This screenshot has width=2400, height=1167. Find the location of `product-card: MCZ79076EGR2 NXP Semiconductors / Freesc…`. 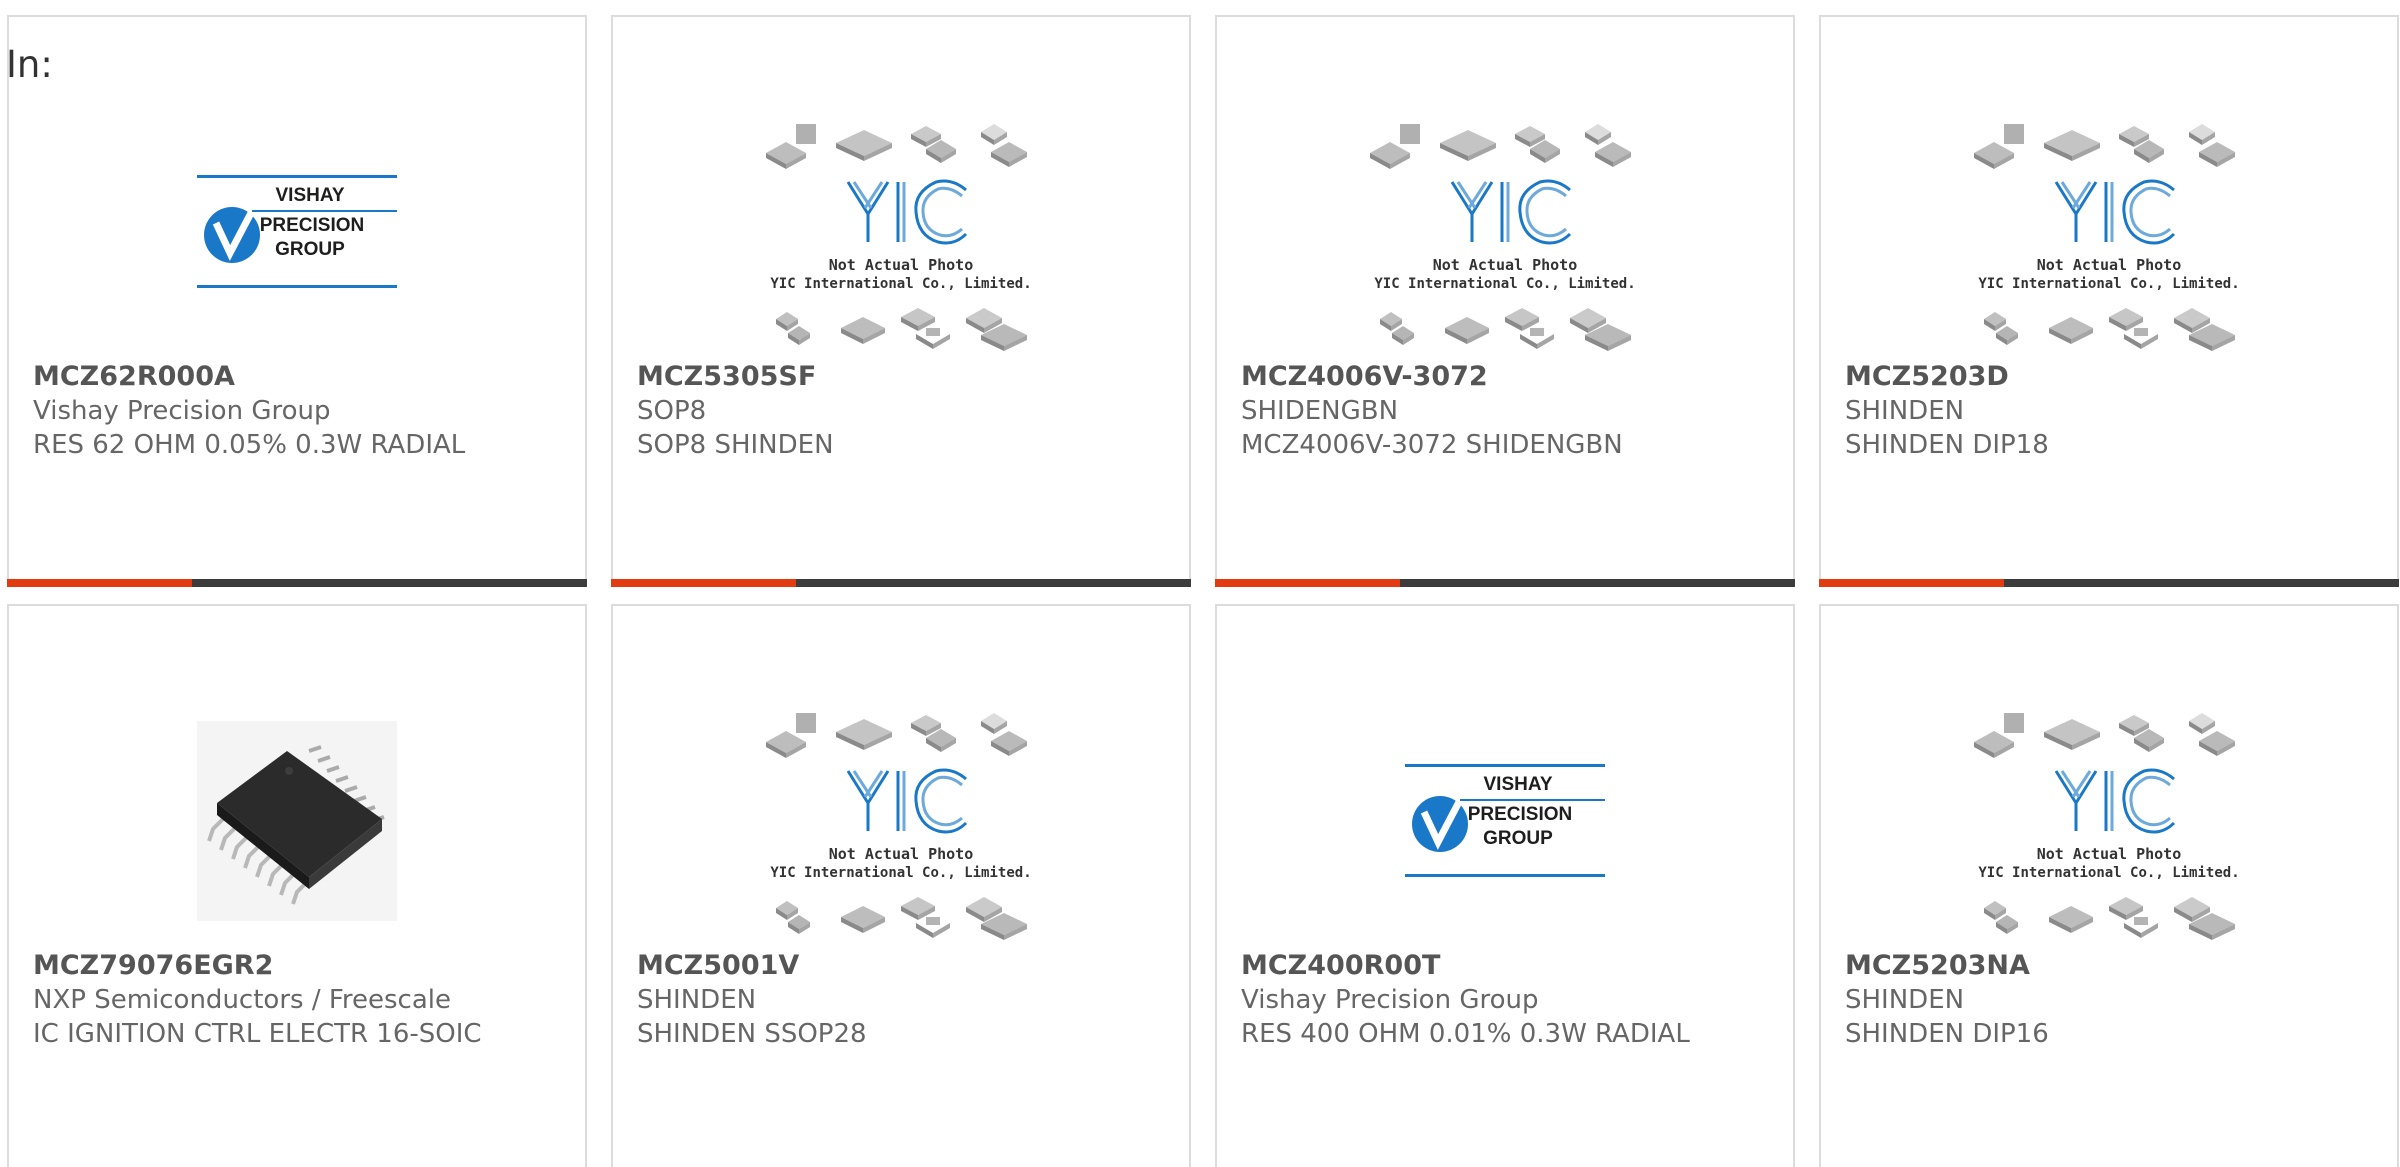

product-card: MCZ79076EGR2 NXP Semiconductors / Freesc… is located at coordinates (297, 885).